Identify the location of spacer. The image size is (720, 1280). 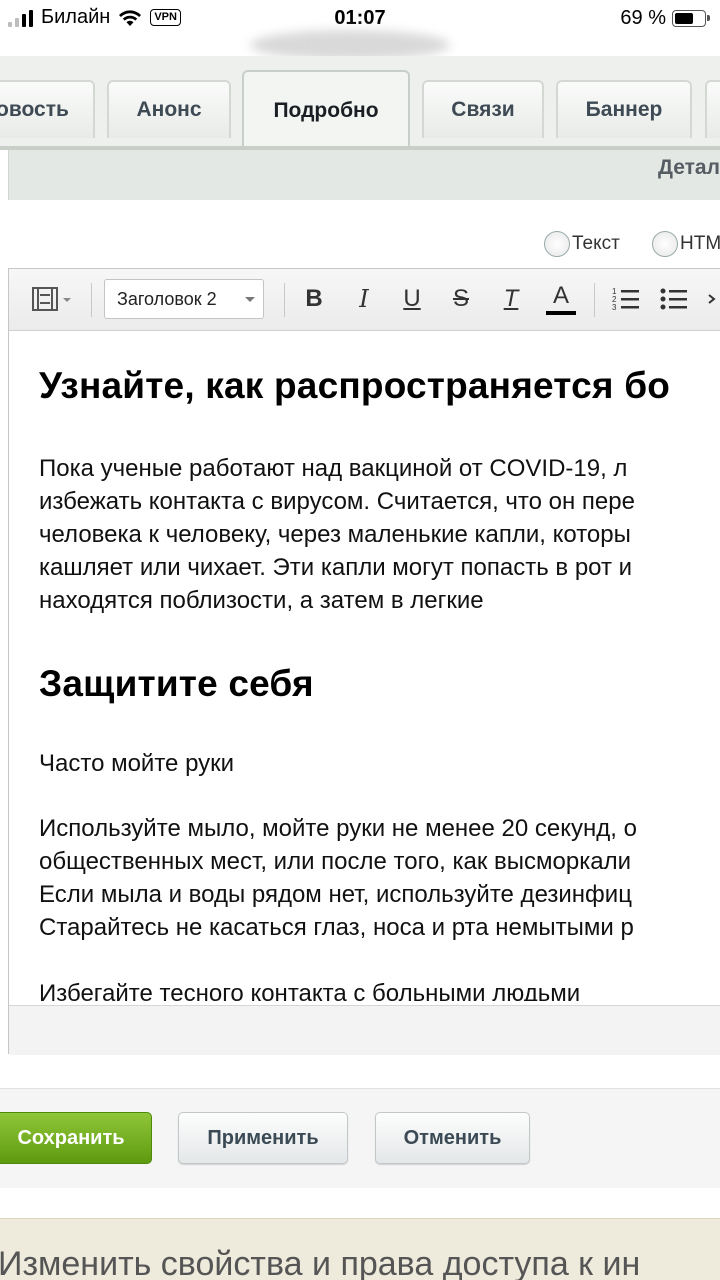
(360, 1203).